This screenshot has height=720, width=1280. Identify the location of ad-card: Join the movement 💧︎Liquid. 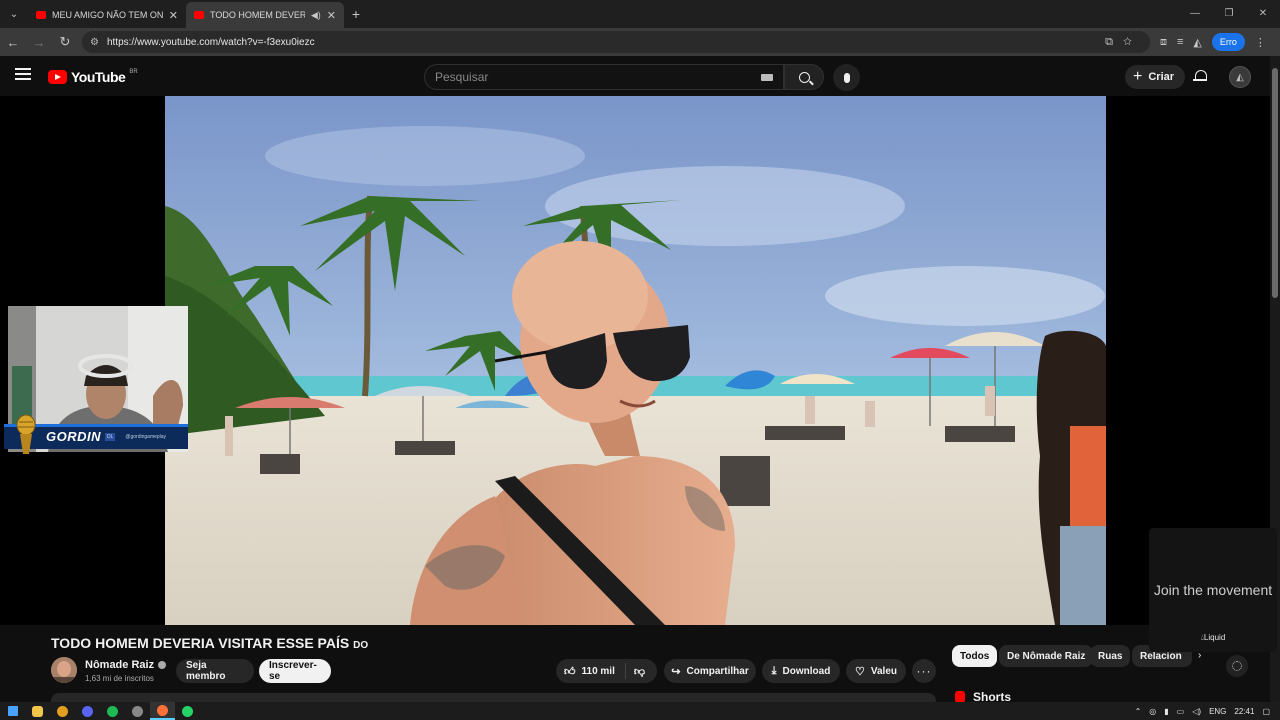
(1213, 590).